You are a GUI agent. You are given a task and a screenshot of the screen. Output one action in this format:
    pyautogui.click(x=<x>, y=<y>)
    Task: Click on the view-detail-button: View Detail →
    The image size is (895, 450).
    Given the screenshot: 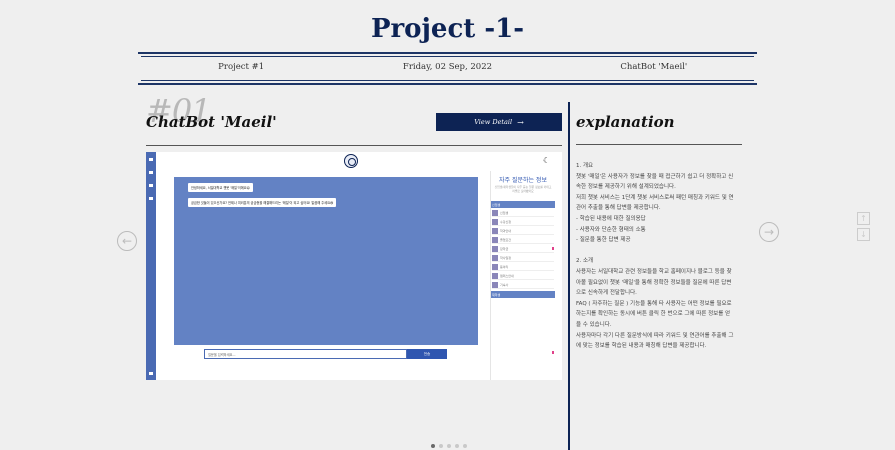 What is the action you would take?
    pyautogui.click(x=499, y=122)
    